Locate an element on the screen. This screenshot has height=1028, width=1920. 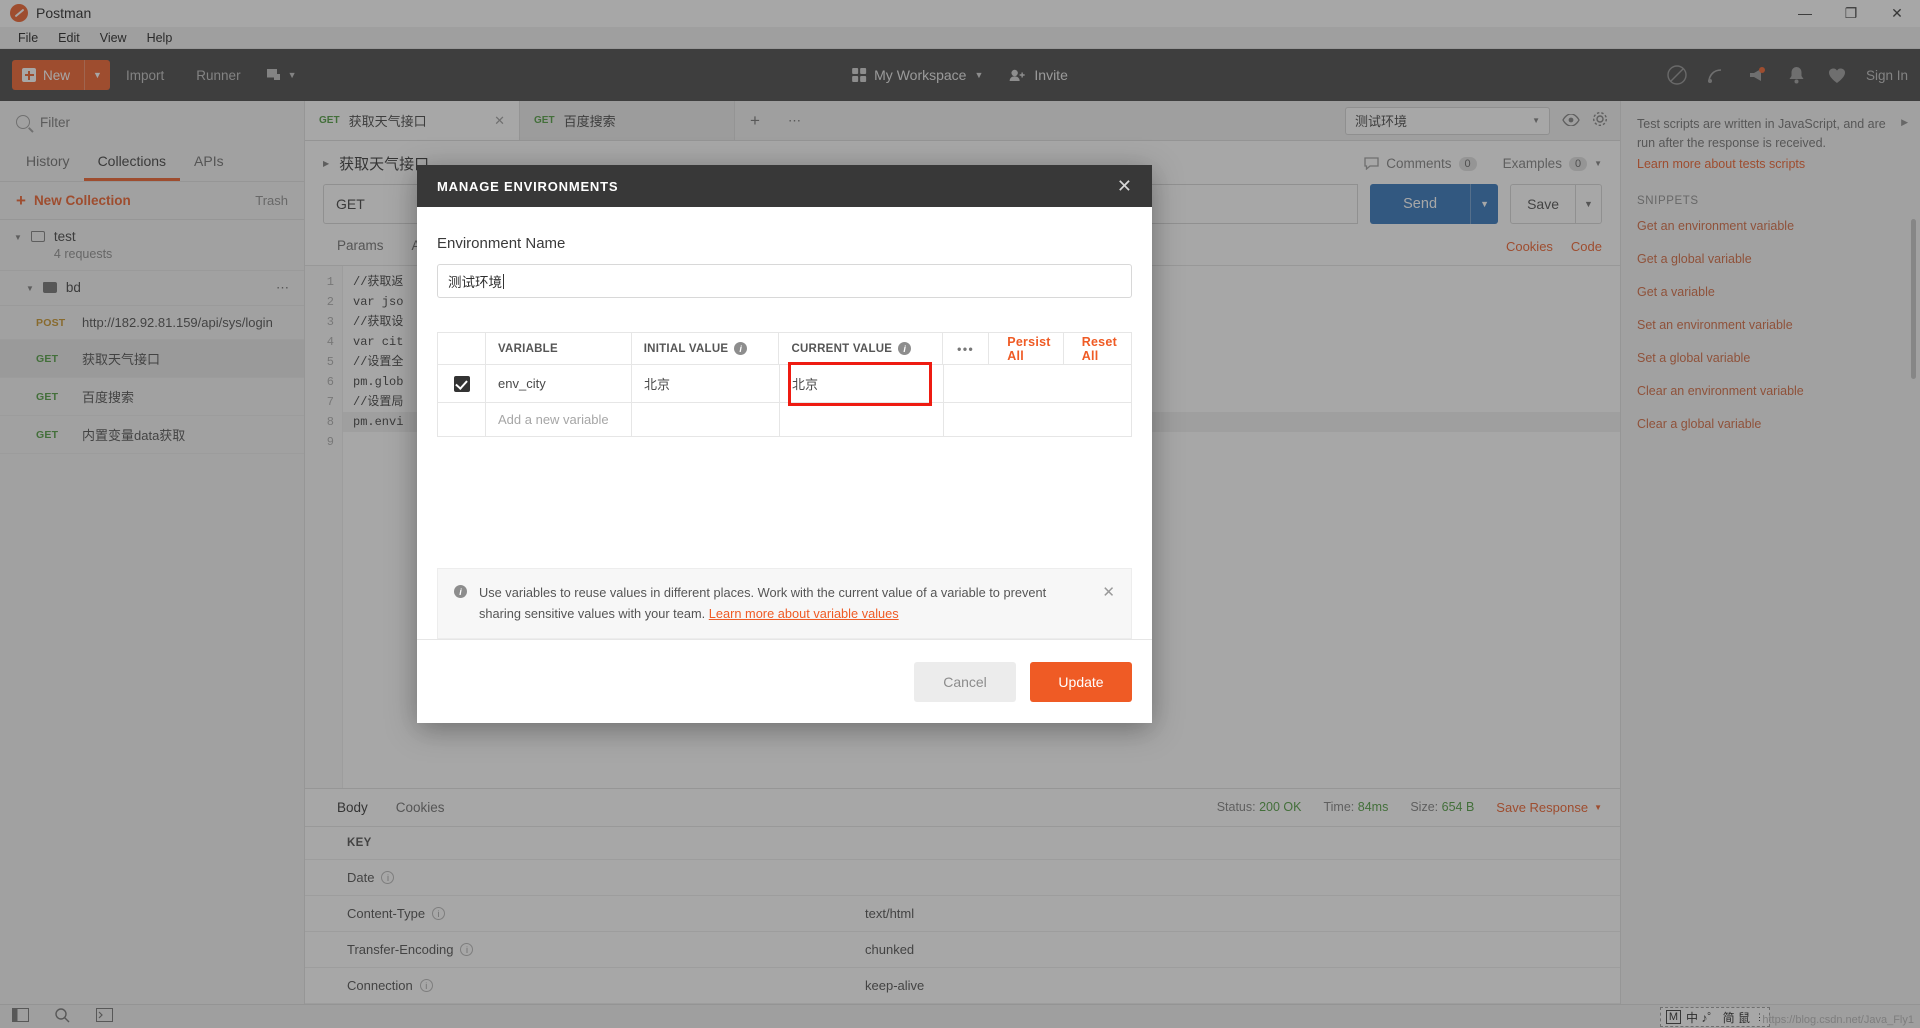
modal-header: MANAGE ENVIRONMENTS ✕ is located at coordinates (784, 186).